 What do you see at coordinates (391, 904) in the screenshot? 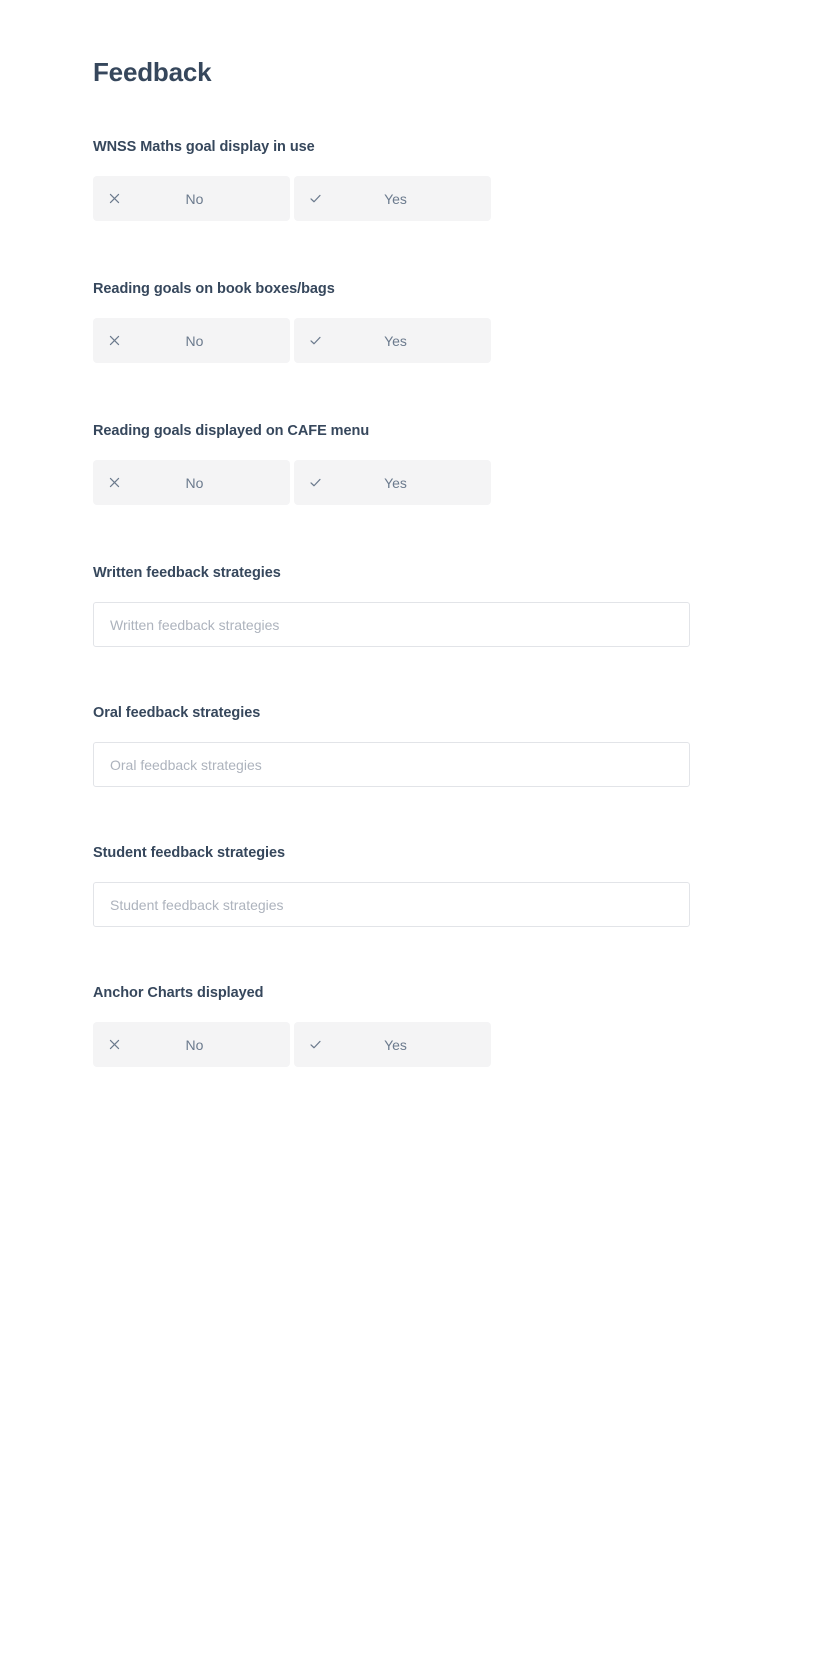
I see `input-student-feedback-strategies` at bounding box center [391, 904].